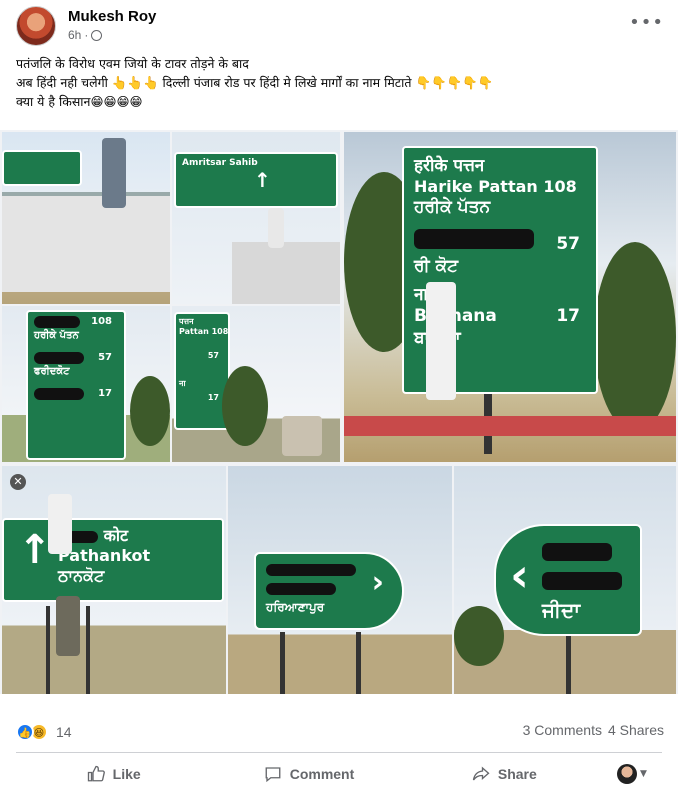 This screenshot has width=678, height=800. I want to click on viewer-avatar, so click(627, 774).